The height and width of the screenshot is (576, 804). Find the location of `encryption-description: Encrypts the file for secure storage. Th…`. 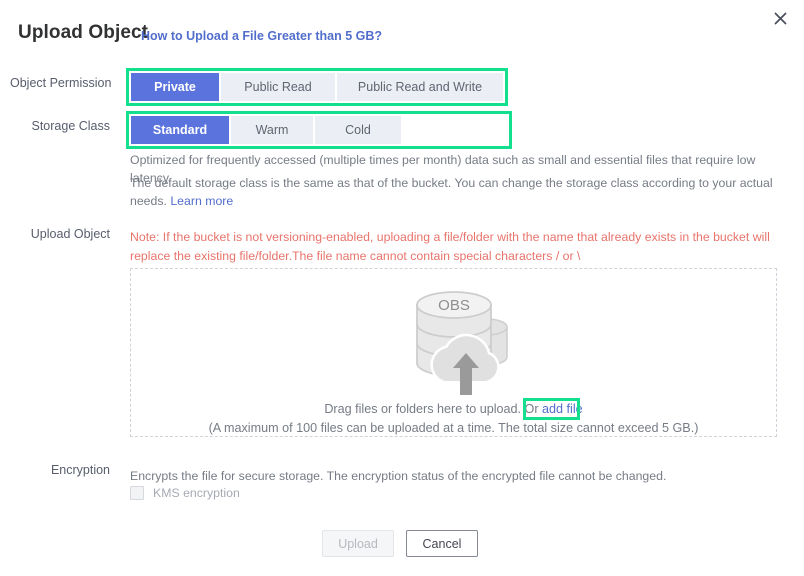

encryption-description: Encrypts the file for secure storage. Th… is located at coordinates (398, 476).